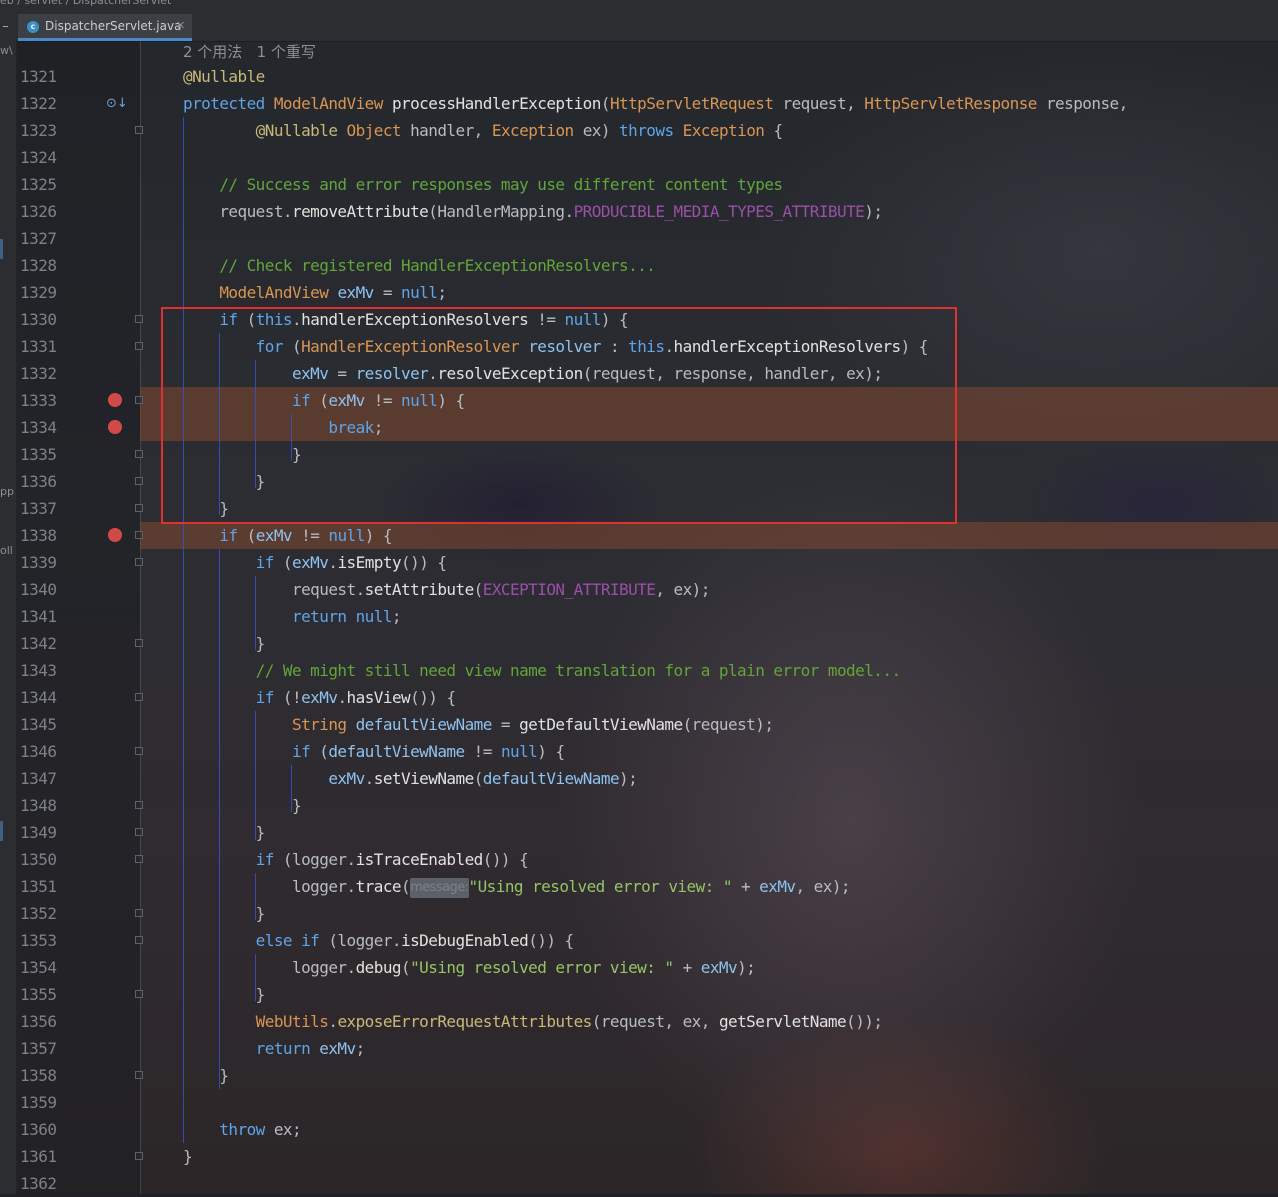  I want to click on code-line: return exMv;, so click(639, 1048).